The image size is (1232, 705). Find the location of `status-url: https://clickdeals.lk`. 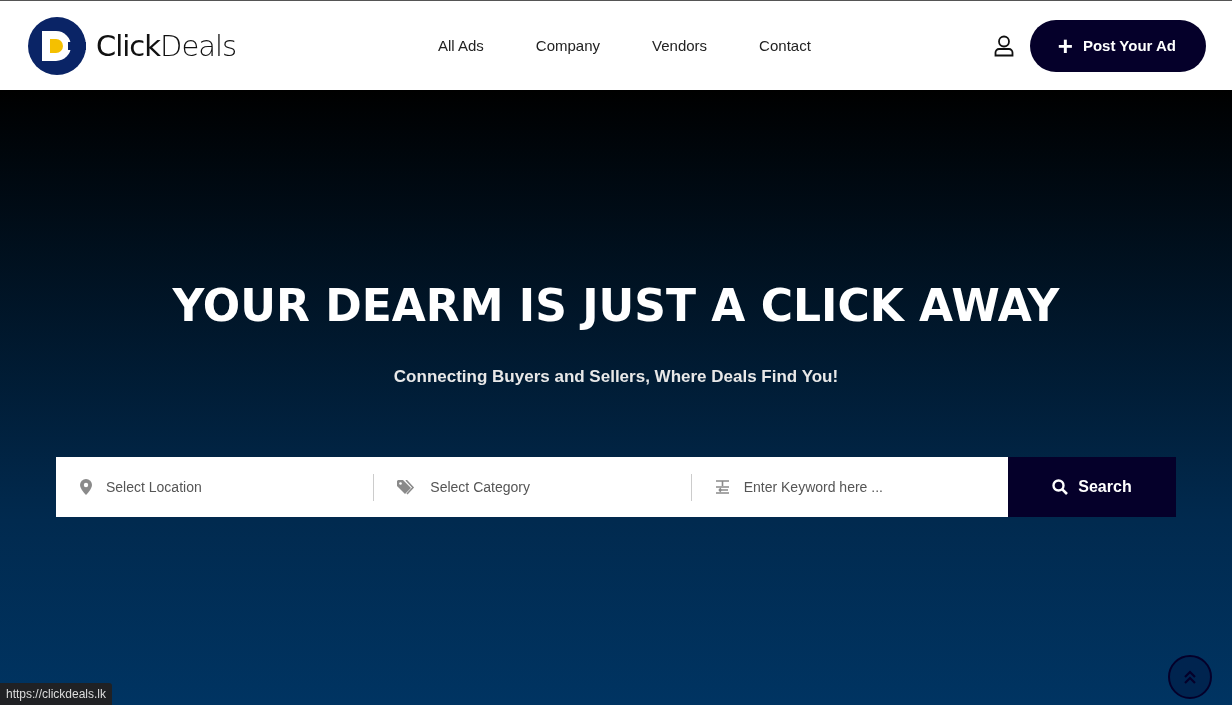

status-url: https://clickdeals.lk is located at coordinates (56, 694).